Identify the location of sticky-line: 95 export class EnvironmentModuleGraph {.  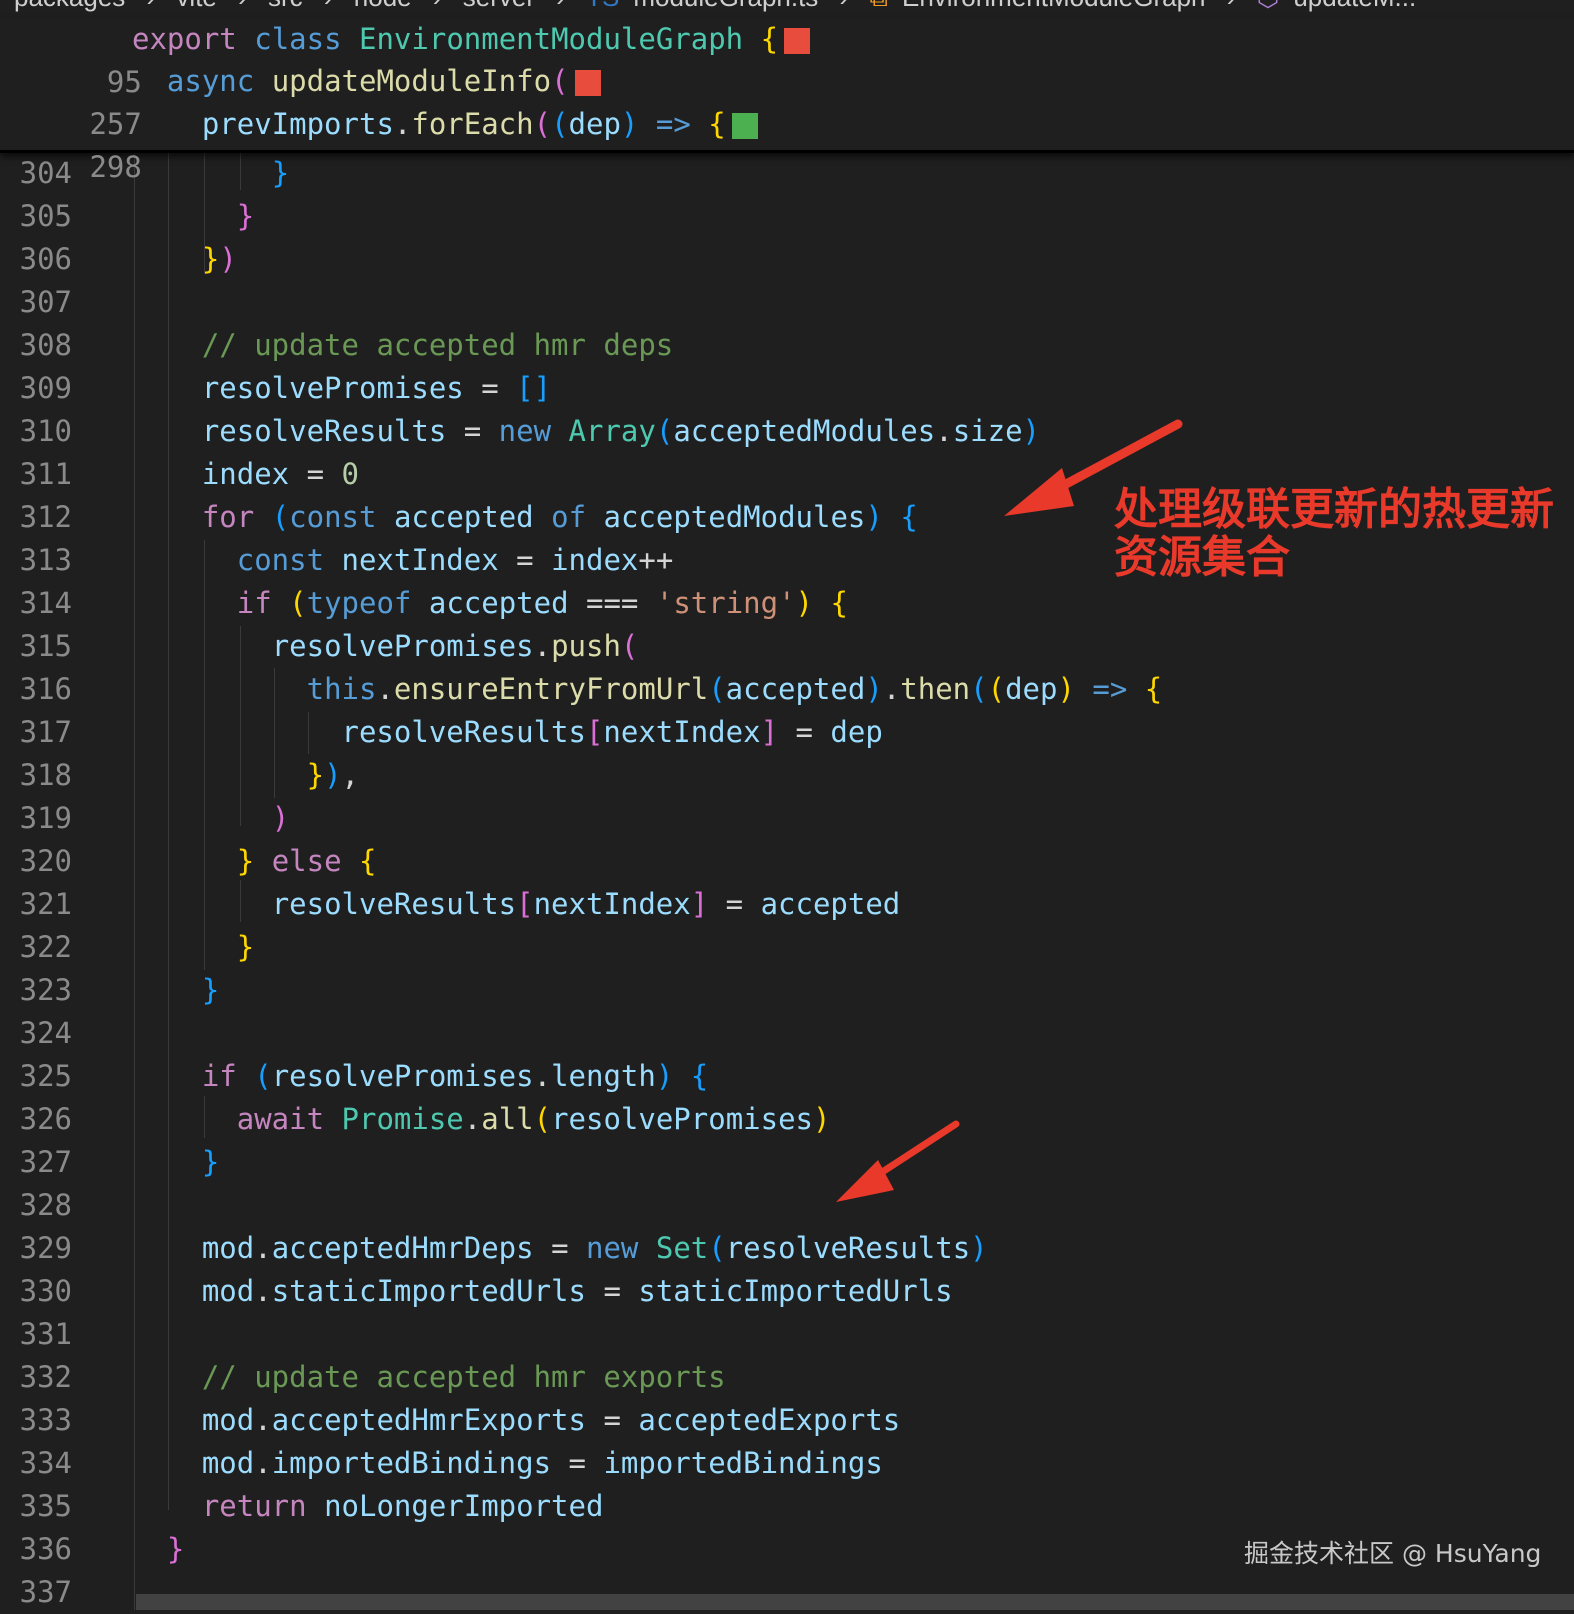
(405, 58).